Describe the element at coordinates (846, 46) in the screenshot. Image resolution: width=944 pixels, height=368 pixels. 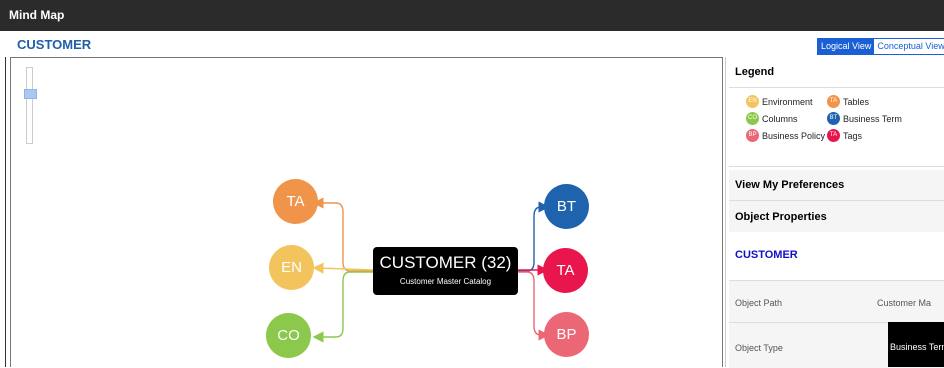
I see `logical-view-button: Logical View` at that location.